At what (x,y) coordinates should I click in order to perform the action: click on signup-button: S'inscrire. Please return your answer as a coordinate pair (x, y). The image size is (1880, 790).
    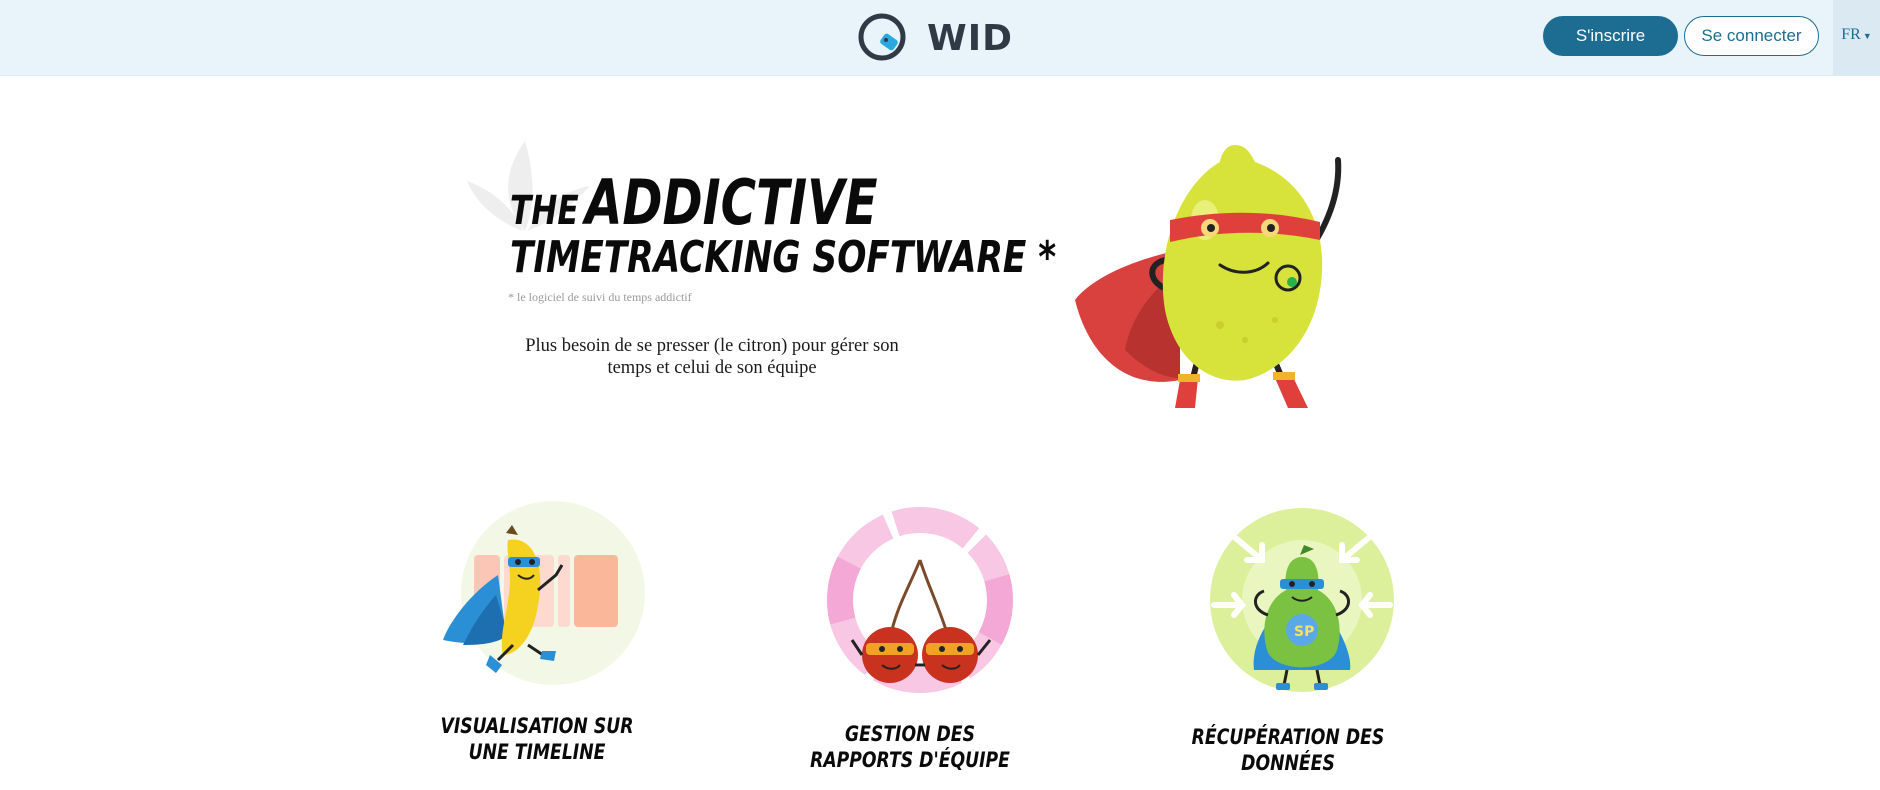
    Looking at the image, I should click on (1610, 36).